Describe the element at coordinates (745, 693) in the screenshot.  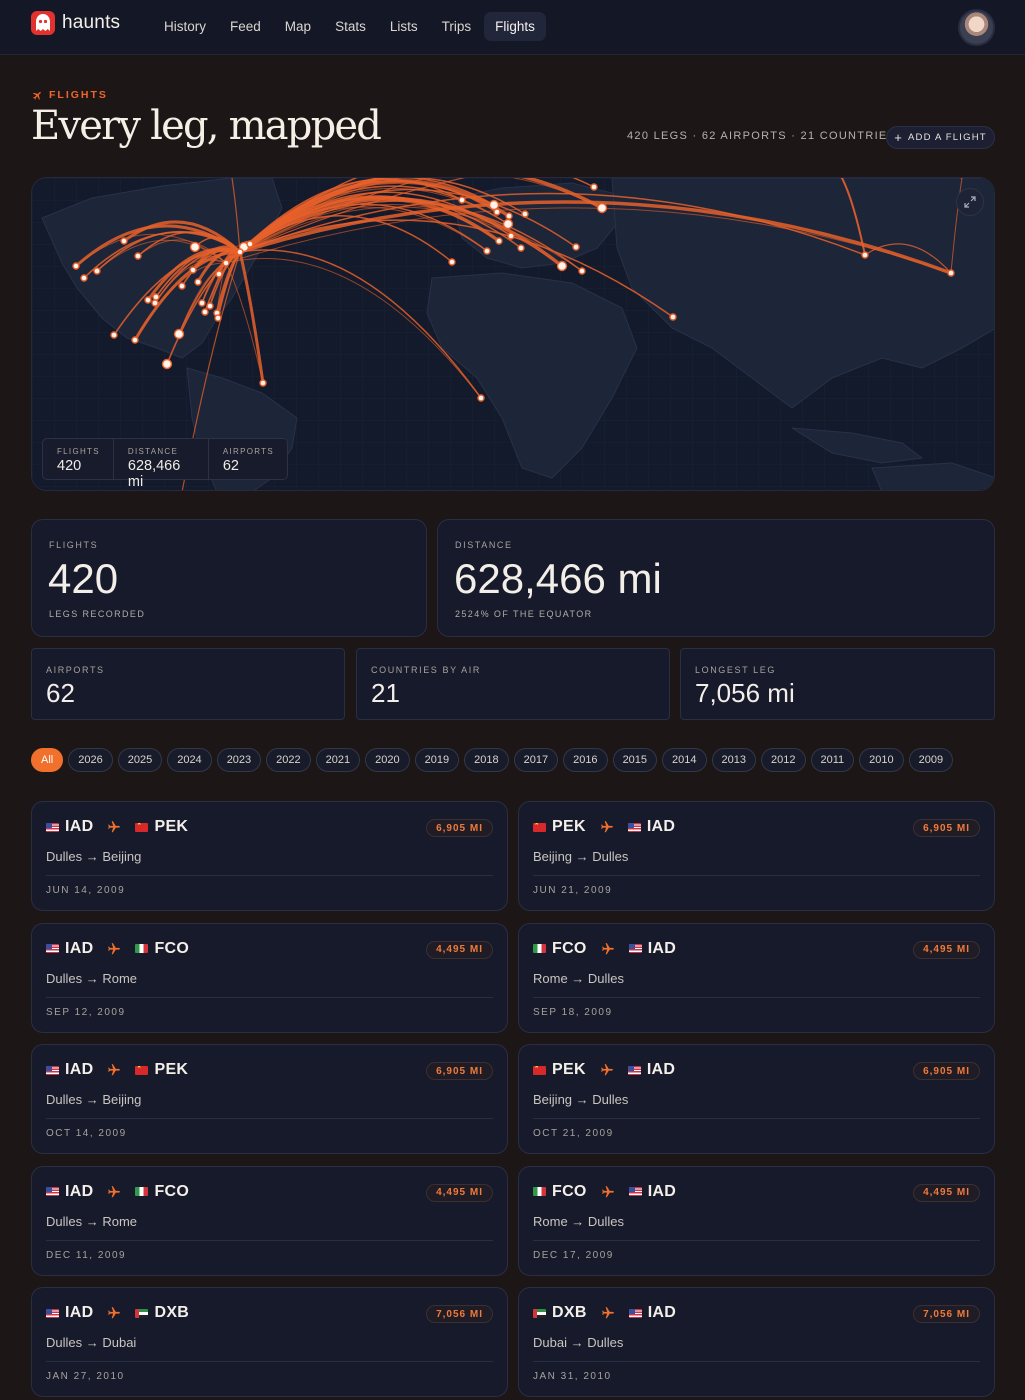
I see `stat-value: 7,056 mi` at that location.